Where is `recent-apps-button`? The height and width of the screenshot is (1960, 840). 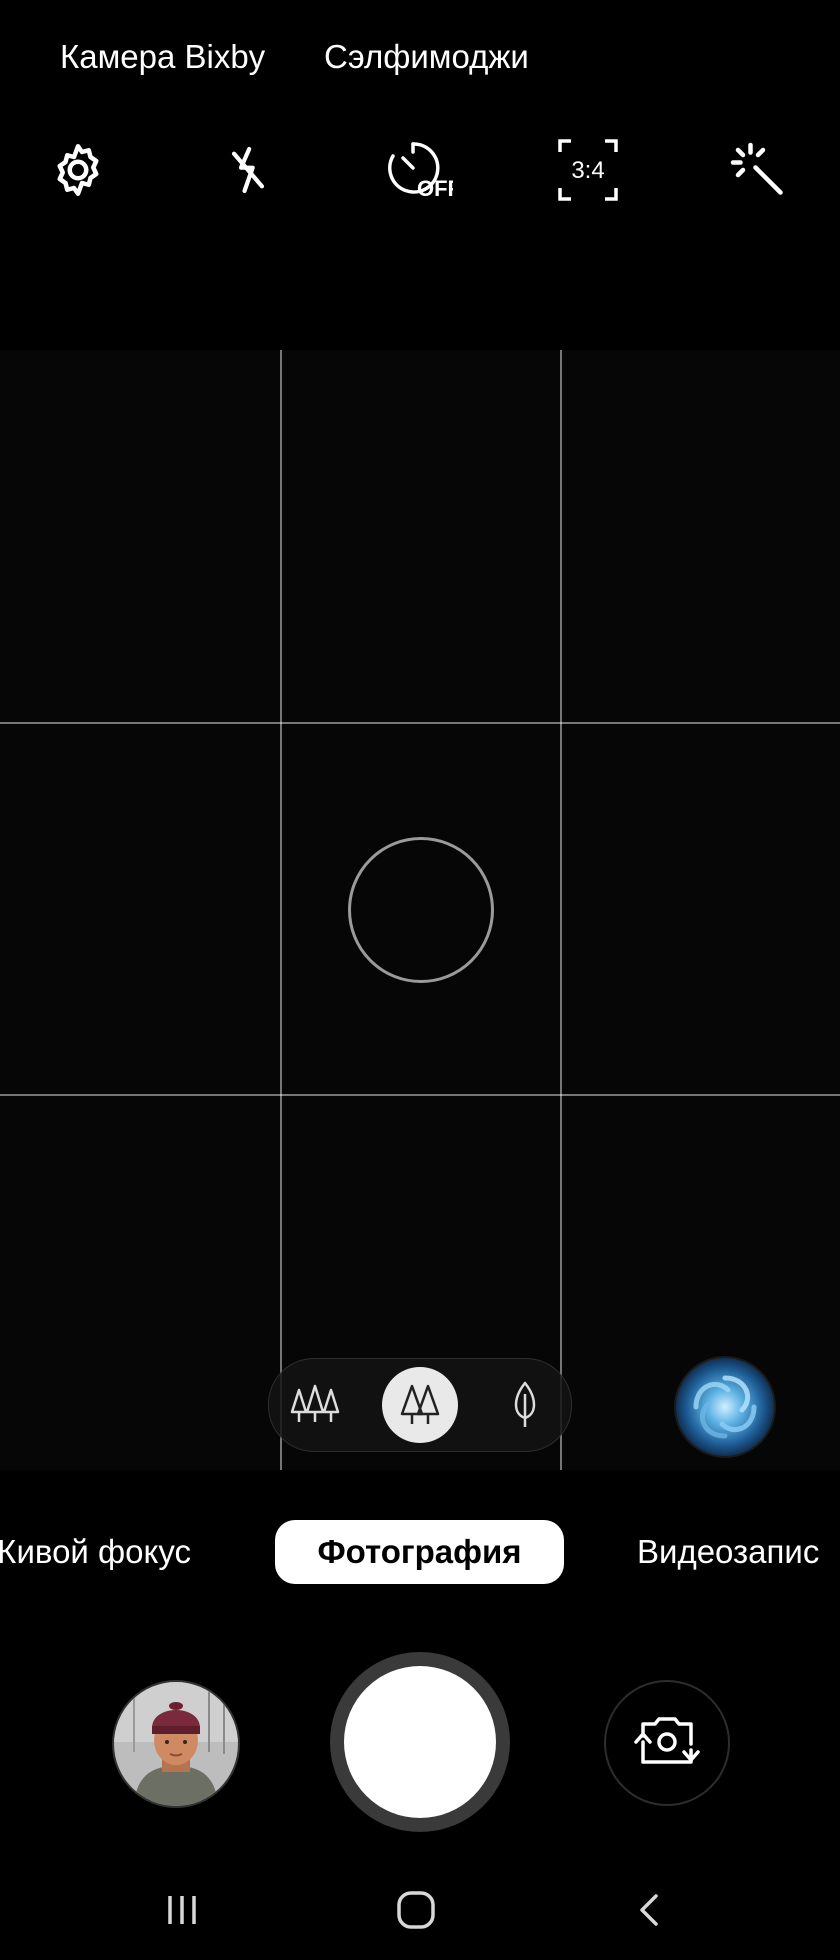
recent-apps-button is located at coordinates (182, 1910).